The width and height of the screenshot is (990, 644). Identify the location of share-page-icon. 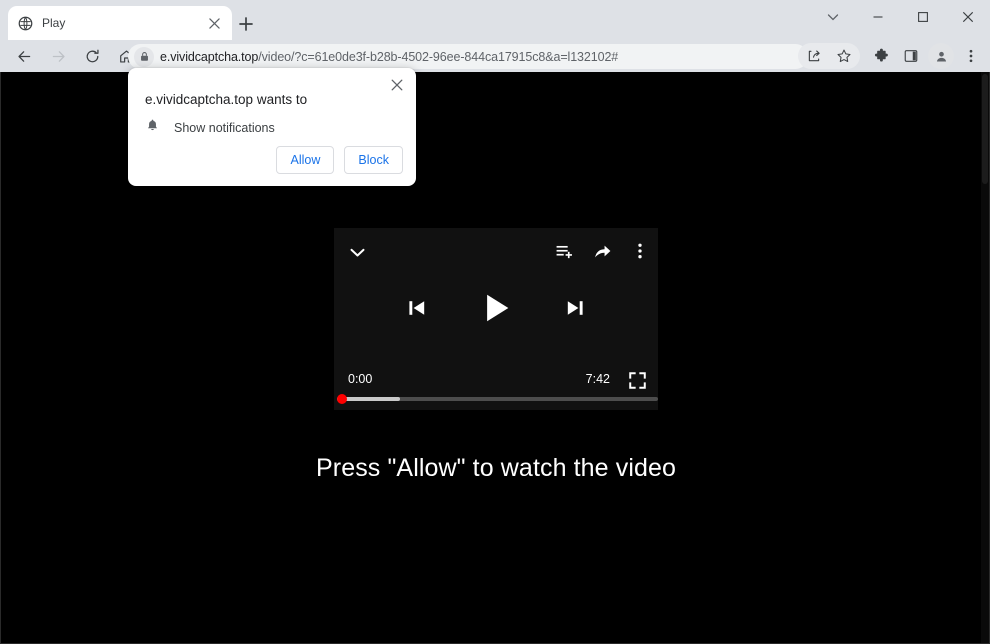
(814, 56).